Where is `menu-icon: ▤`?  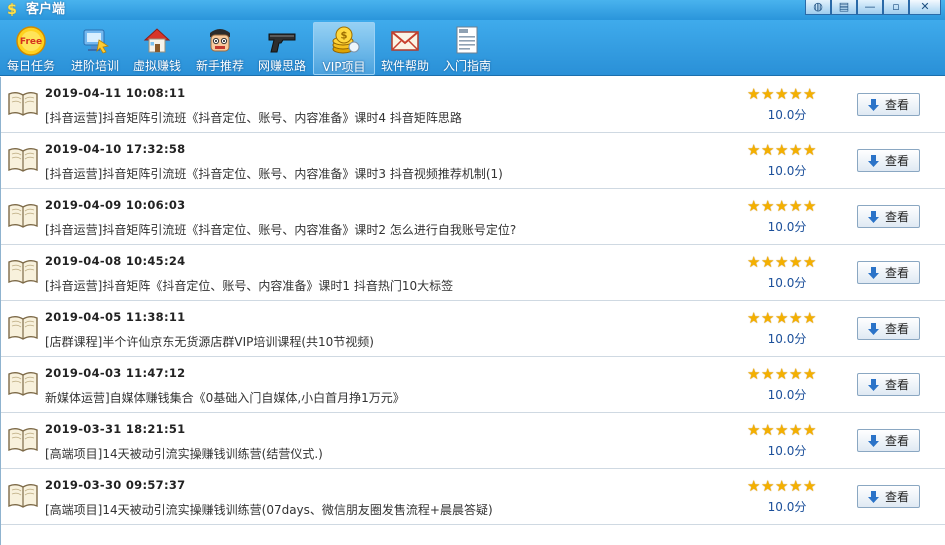 menu-icon: ▤ is located at coordinates (844, 7).